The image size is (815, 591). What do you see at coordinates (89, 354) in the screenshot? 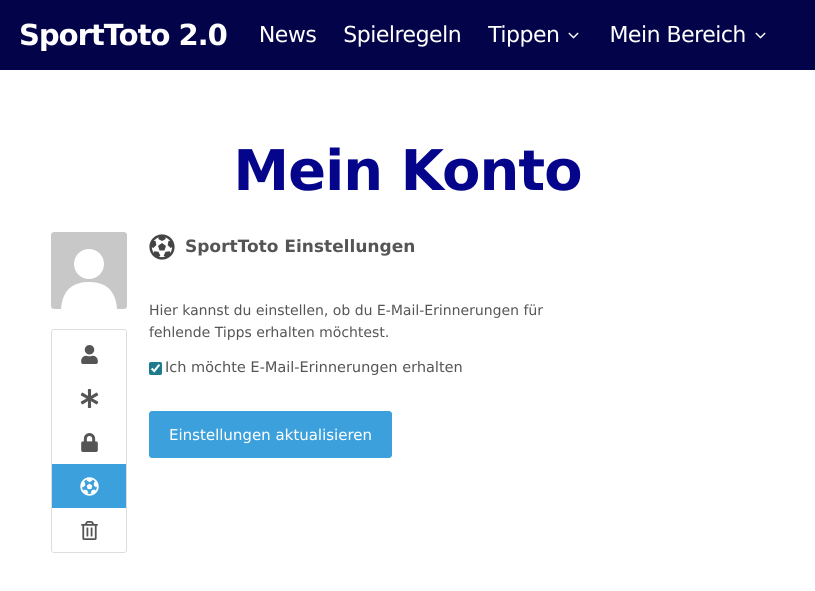
I see `user-icon` at bounding box center [89, 354].